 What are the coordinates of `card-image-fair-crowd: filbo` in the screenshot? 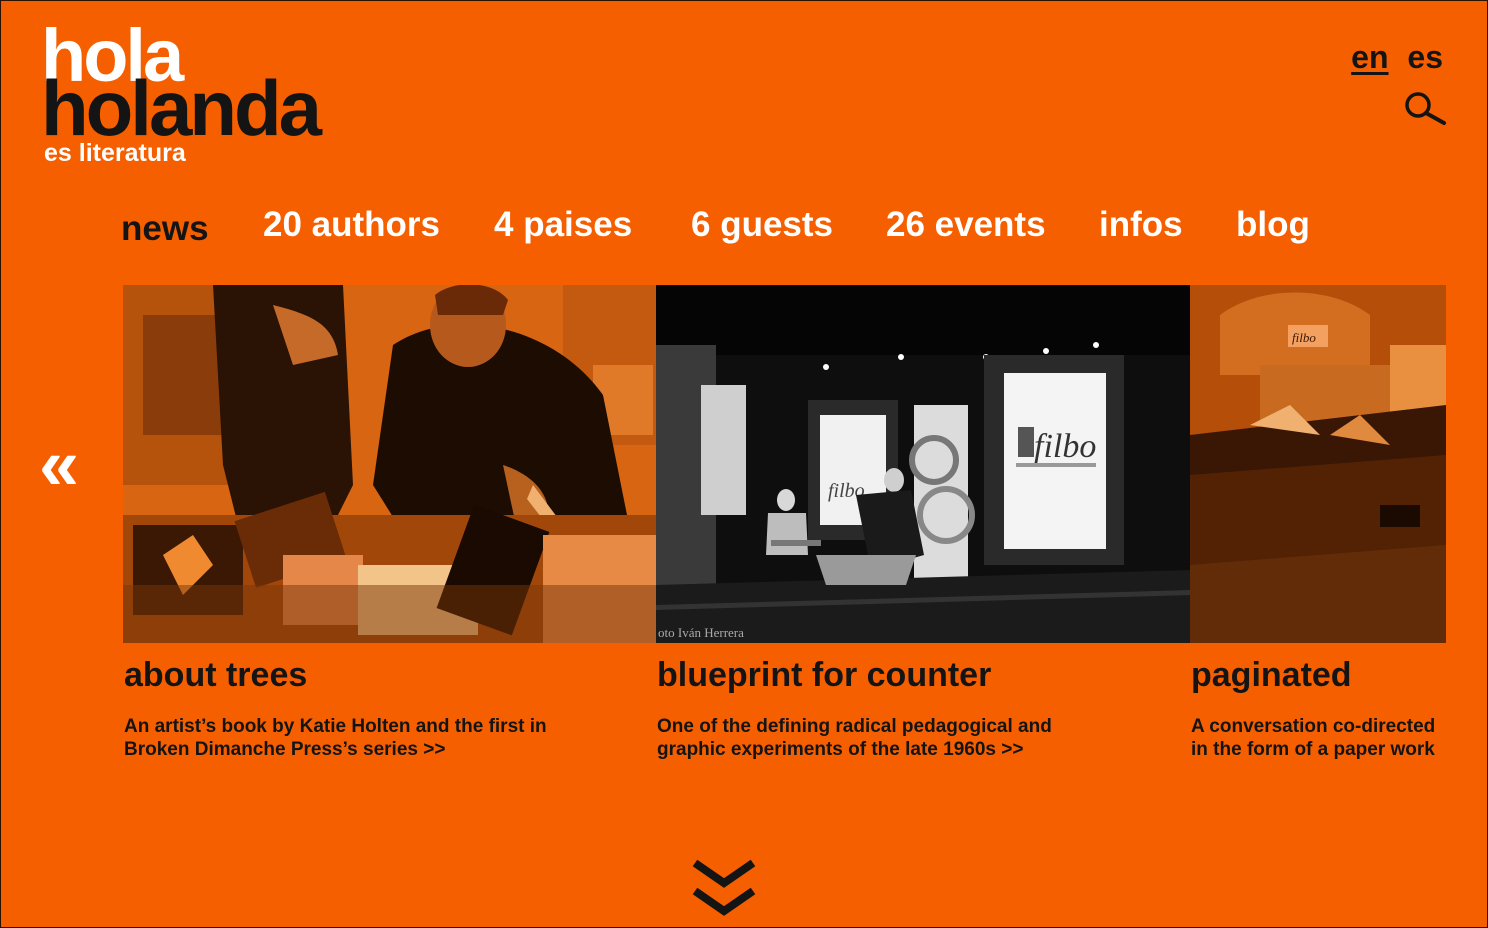 It's located at (1318, 464).